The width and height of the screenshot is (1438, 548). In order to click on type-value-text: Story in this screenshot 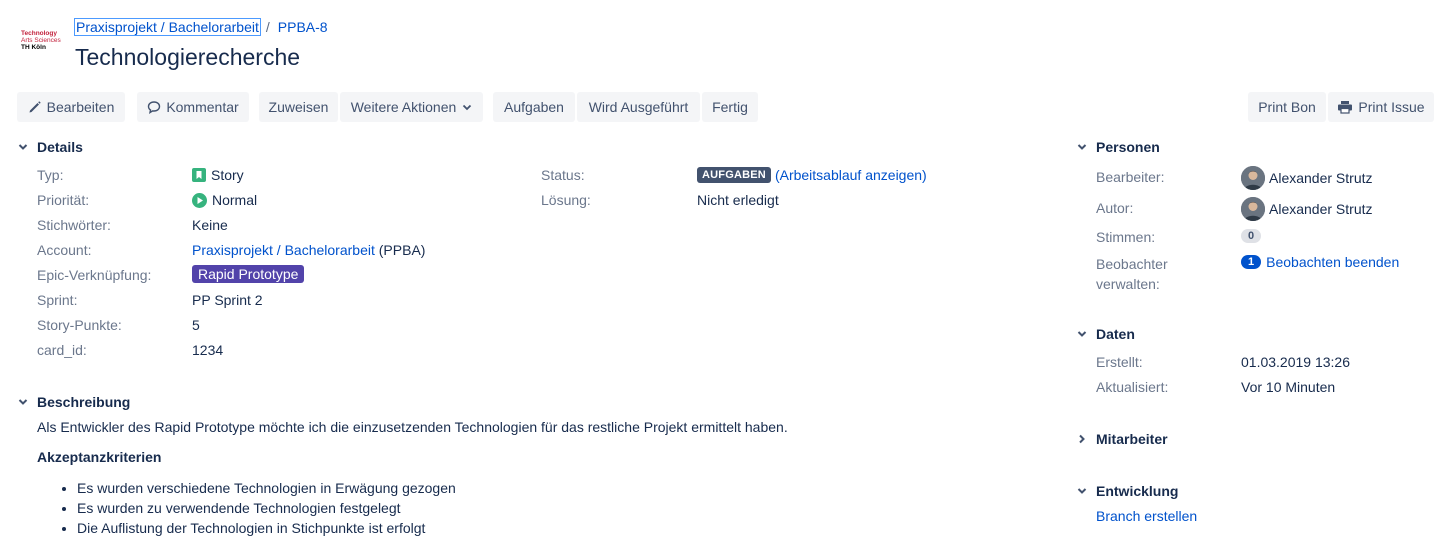, I will do `click(227, 175)`.